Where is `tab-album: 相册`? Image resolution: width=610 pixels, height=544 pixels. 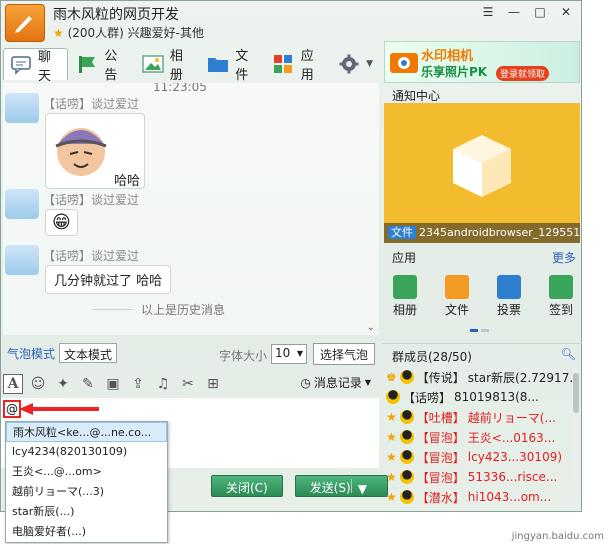 tab-album: 相册 is located at coordinates (167, 65).